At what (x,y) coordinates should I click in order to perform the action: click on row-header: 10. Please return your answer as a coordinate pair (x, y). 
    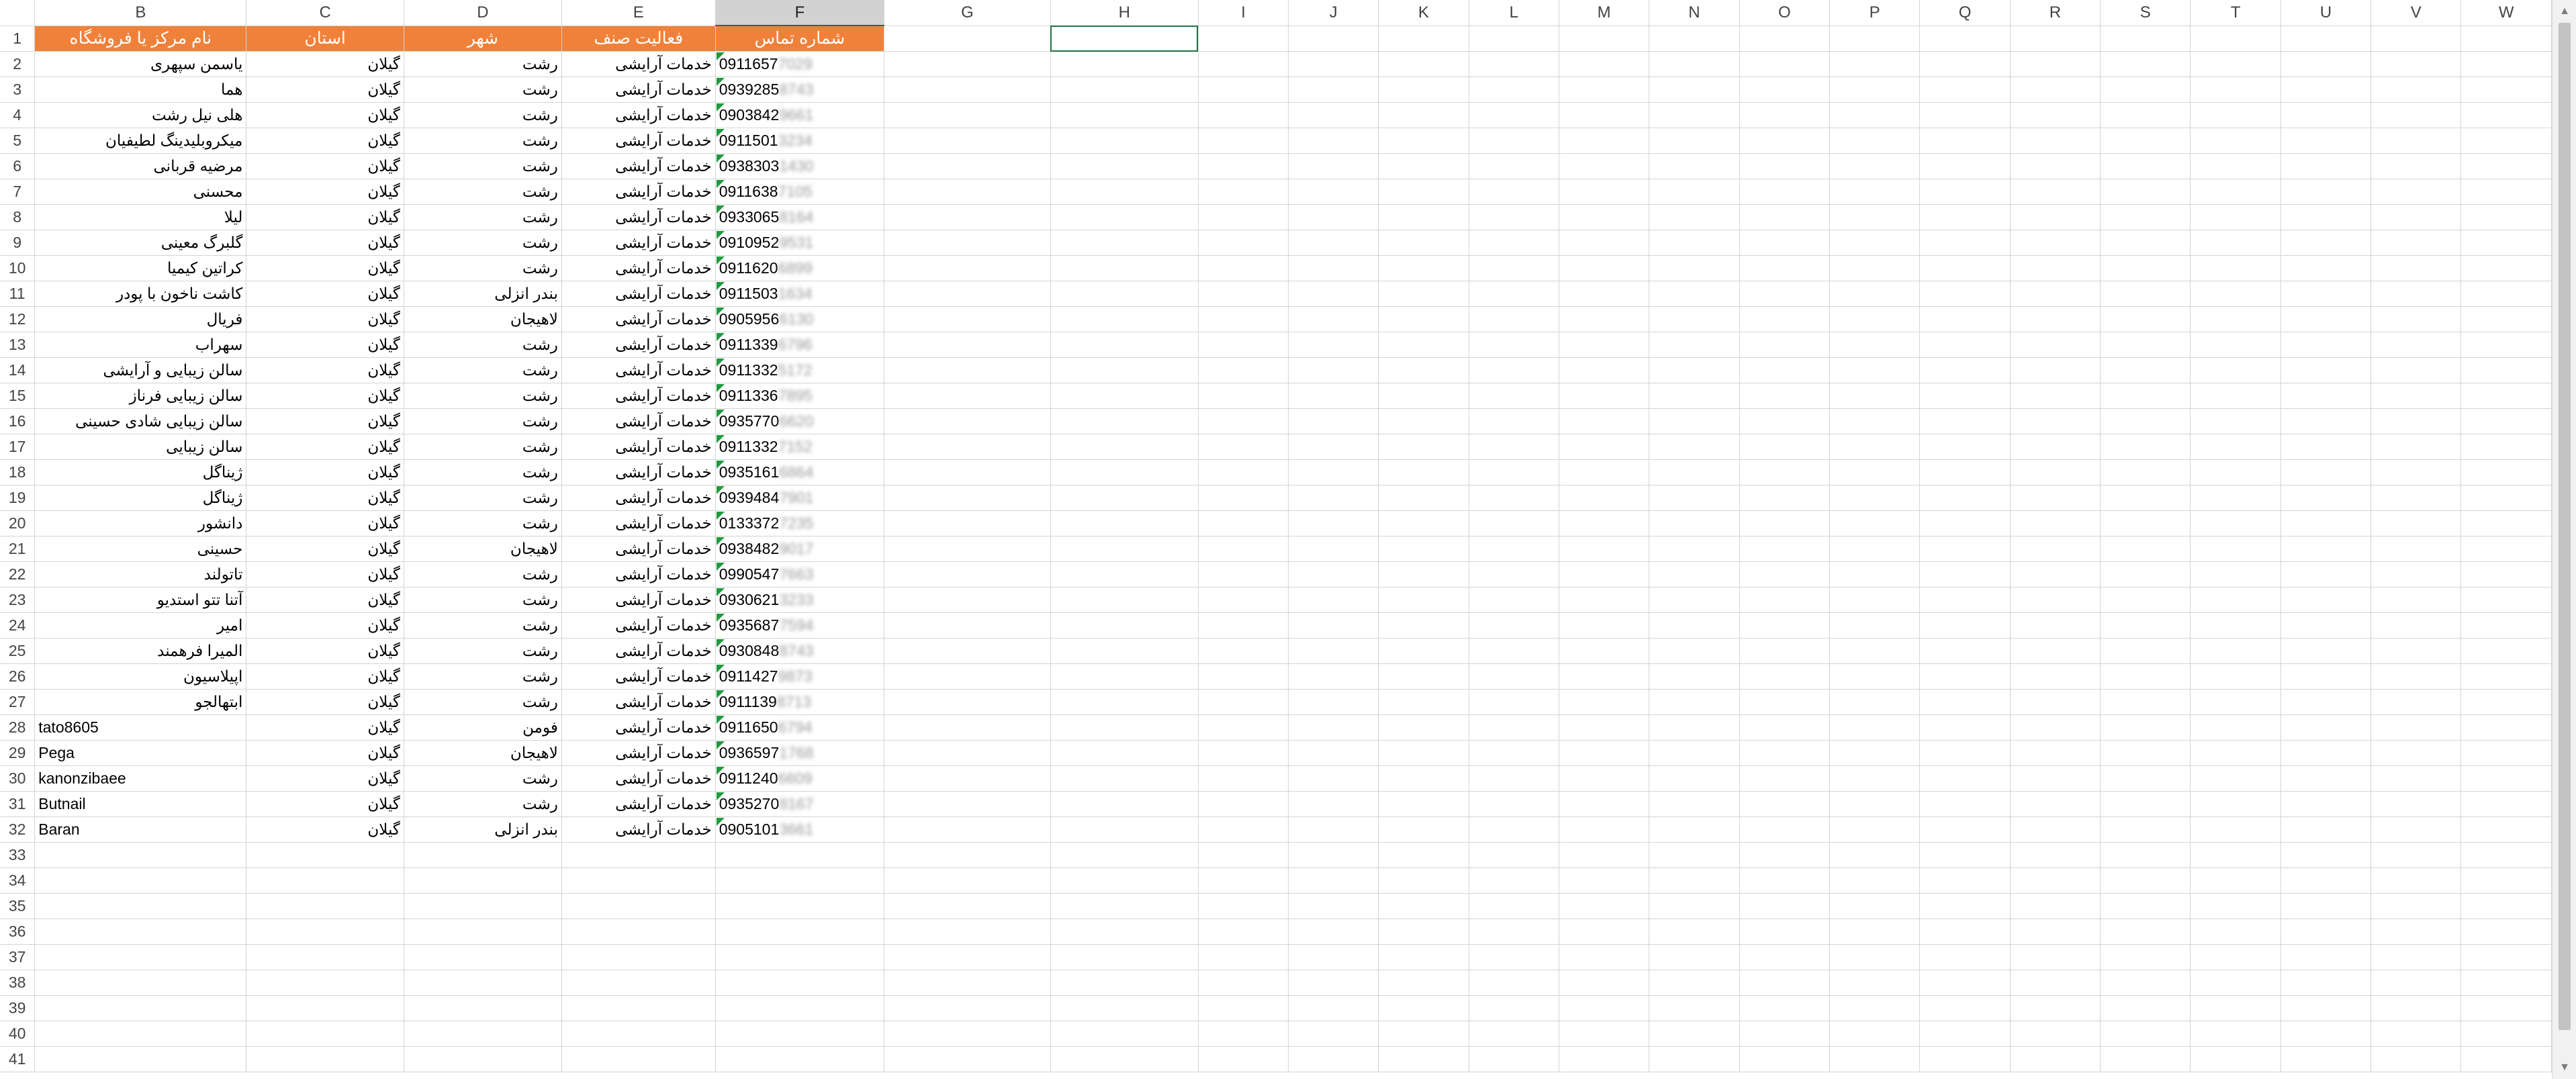
    Looking at the image, I should click on (18, 268).